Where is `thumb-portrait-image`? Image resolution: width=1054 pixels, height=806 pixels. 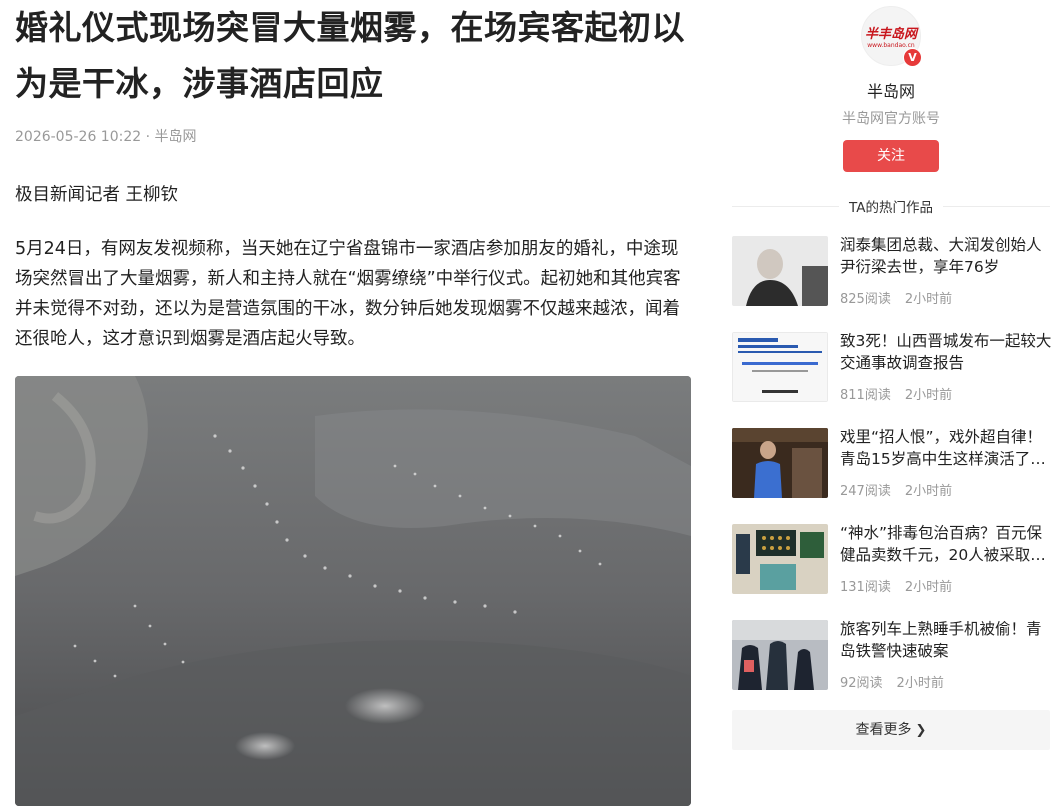
thumb-portrait-image is located at coordinates (780, 271).